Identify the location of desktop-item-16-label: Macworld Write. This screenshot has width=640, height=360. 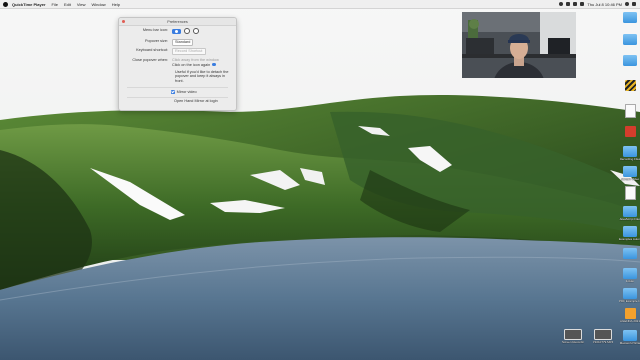
(629, 343).